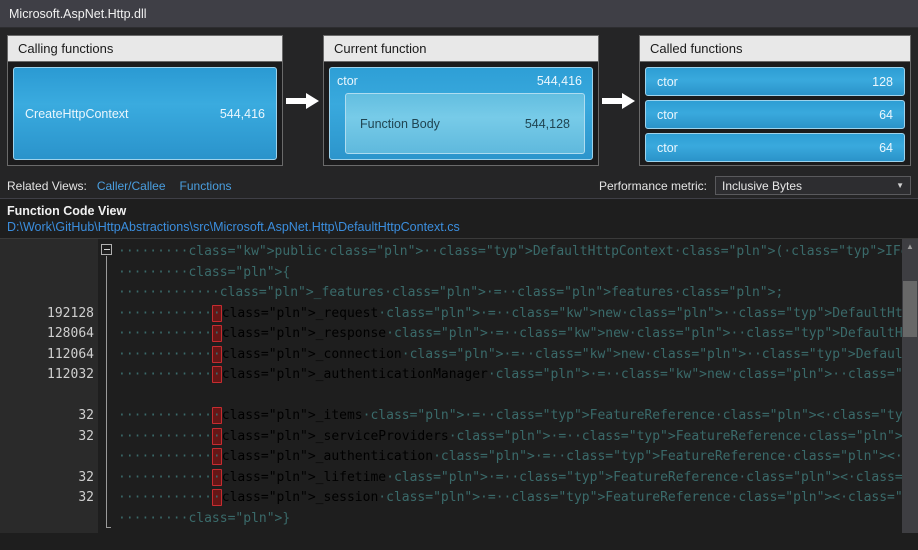  I want to click on code-line: ·········class="pln">{, so click(204, 272).